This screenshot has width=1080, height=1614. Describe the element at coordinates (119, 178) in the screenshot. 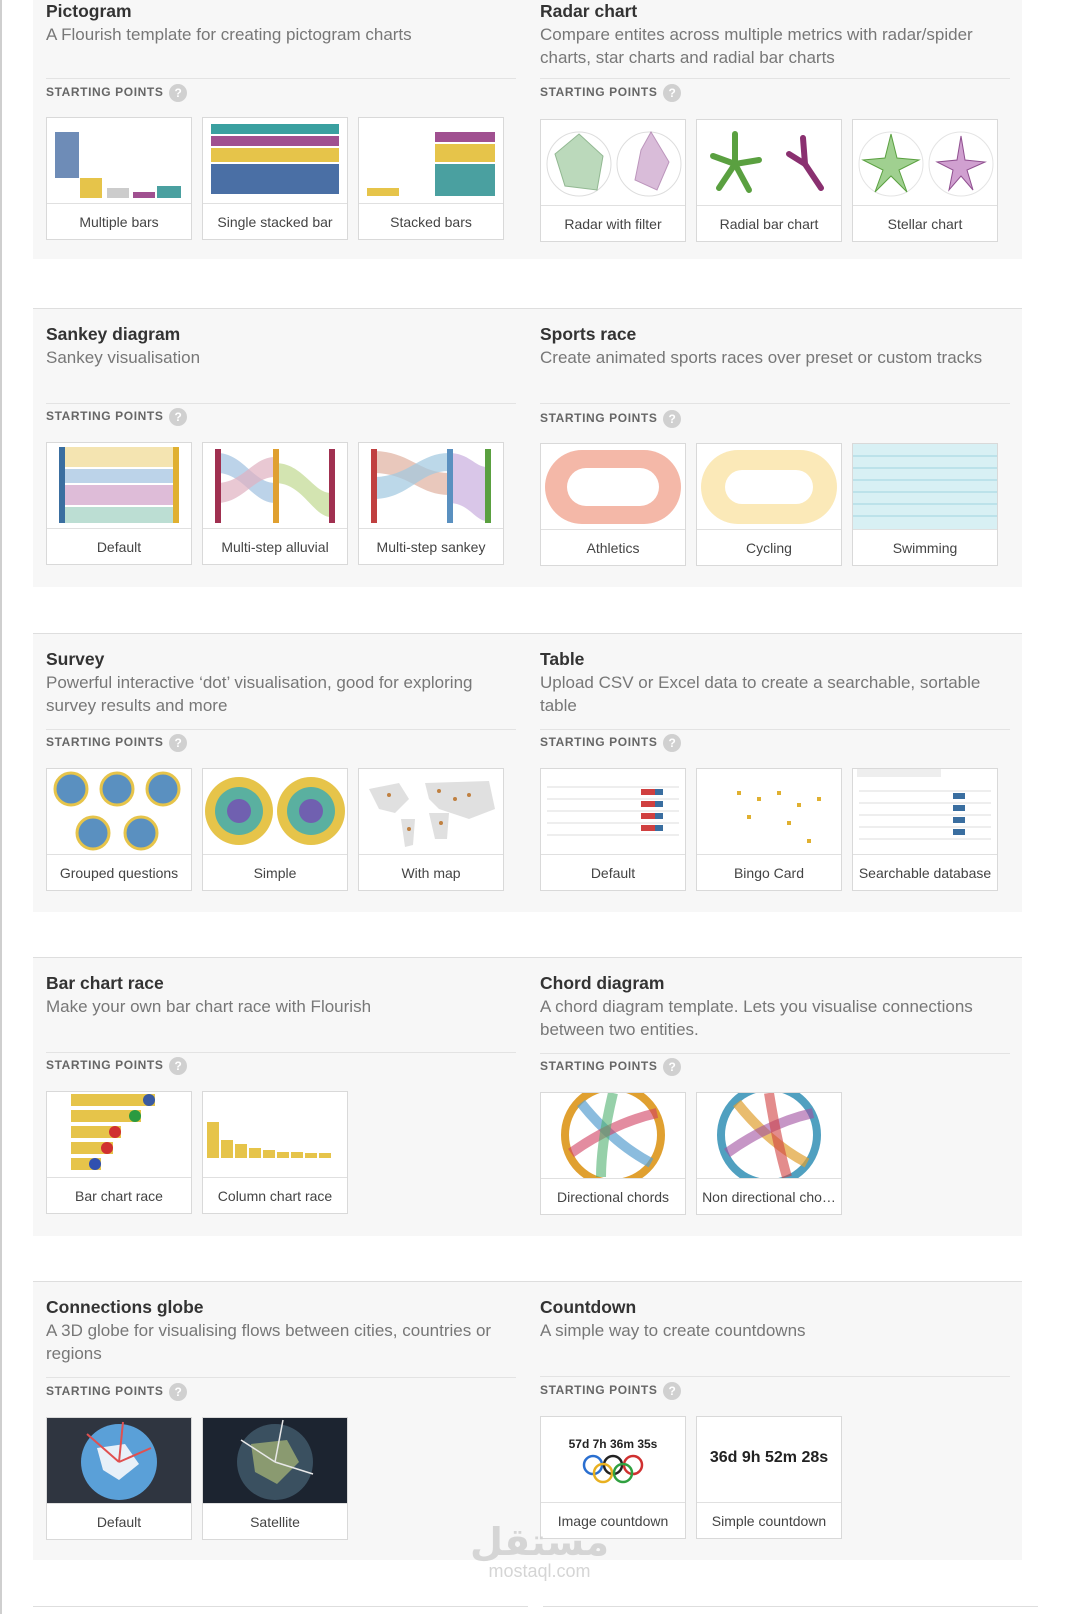

I see `thumb-multiple-bars: Multiple bars` at that location.